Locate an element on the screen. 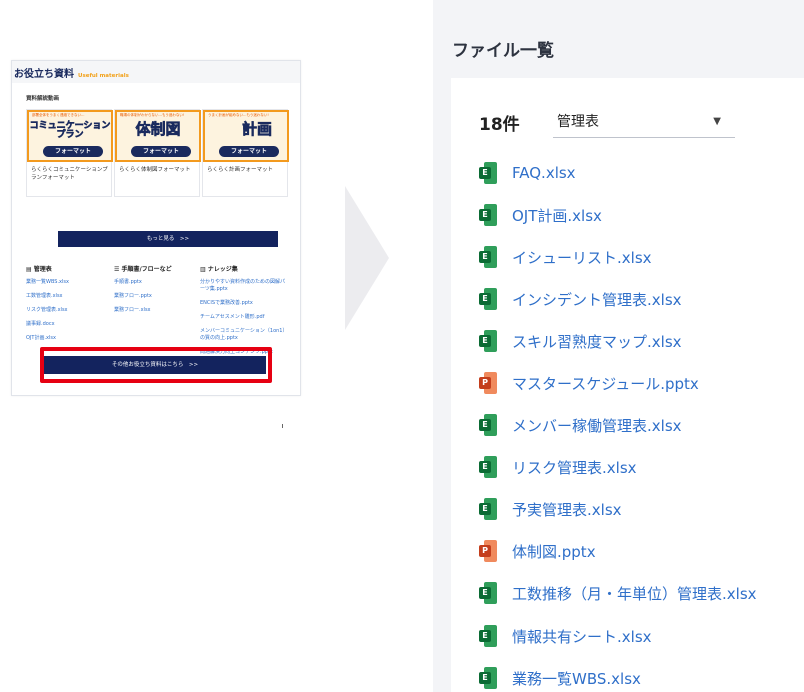  file-item: E 業務一覧WBS.xlsx is located at coordinates (560, 678).